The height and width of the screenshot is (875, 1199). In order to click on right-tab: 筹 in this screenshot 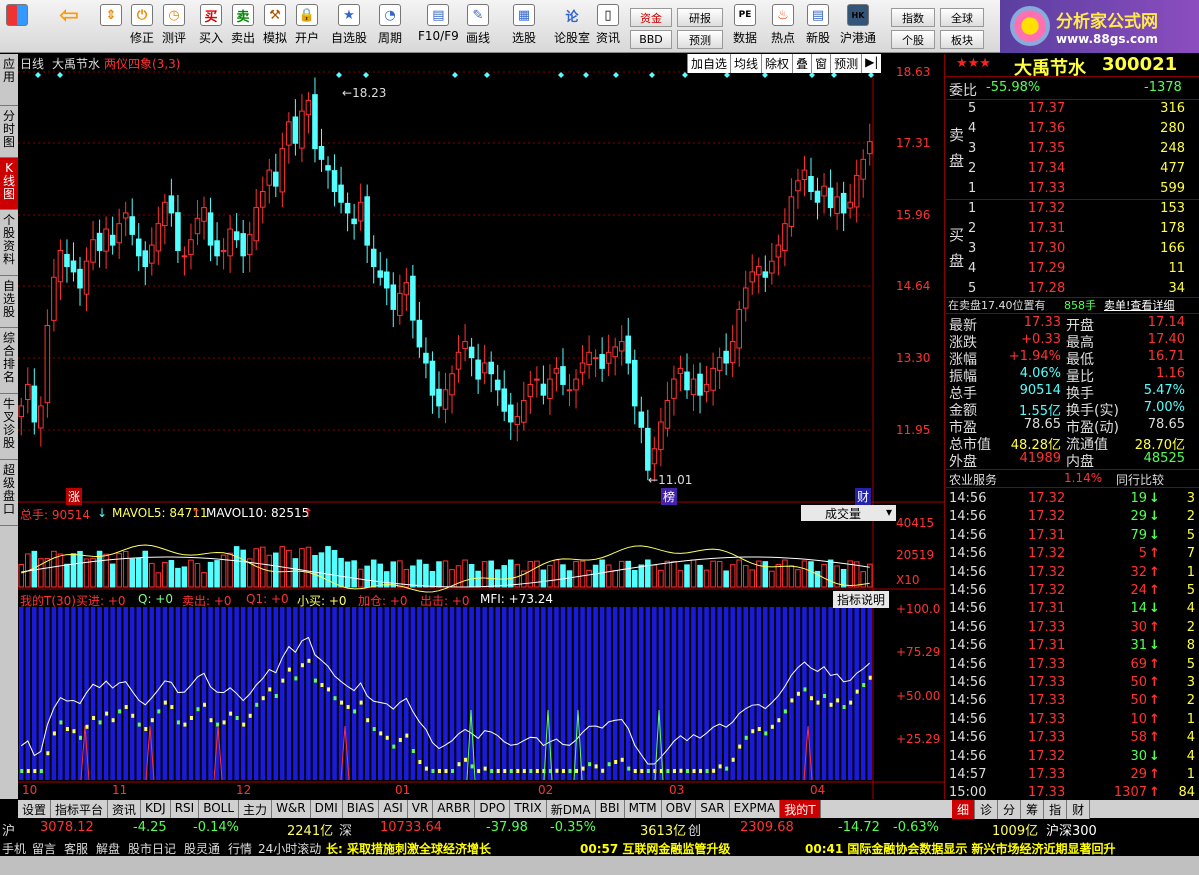, I will do `click(1033, 809)`.